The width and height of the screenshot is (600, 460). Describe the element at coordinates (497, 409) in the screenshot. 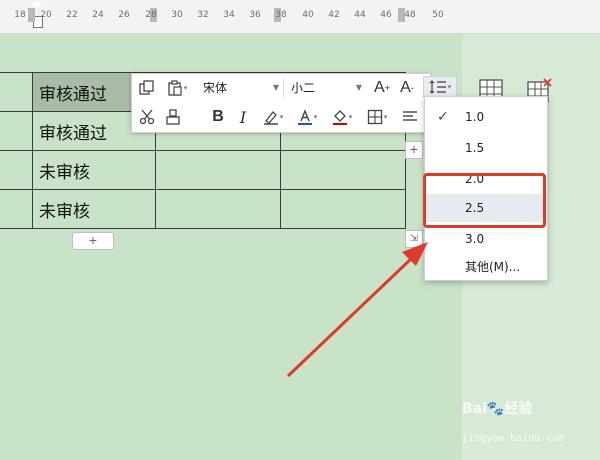

I see `watermark-brand: Bai🐾经验` at that location.